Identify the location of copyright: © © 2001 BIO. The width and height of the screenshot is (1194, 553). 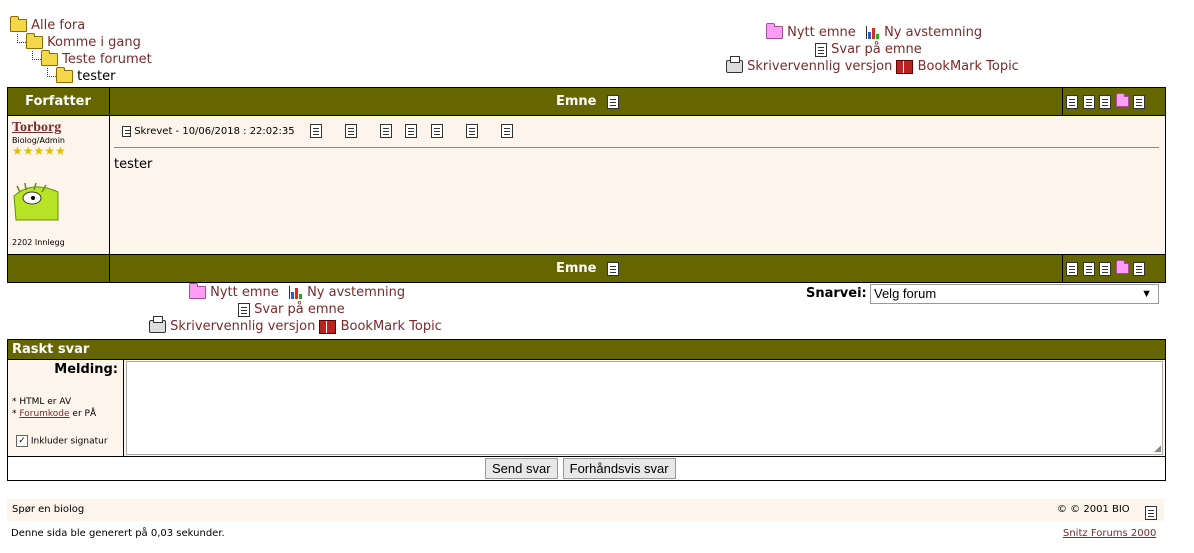
(1093, 509).